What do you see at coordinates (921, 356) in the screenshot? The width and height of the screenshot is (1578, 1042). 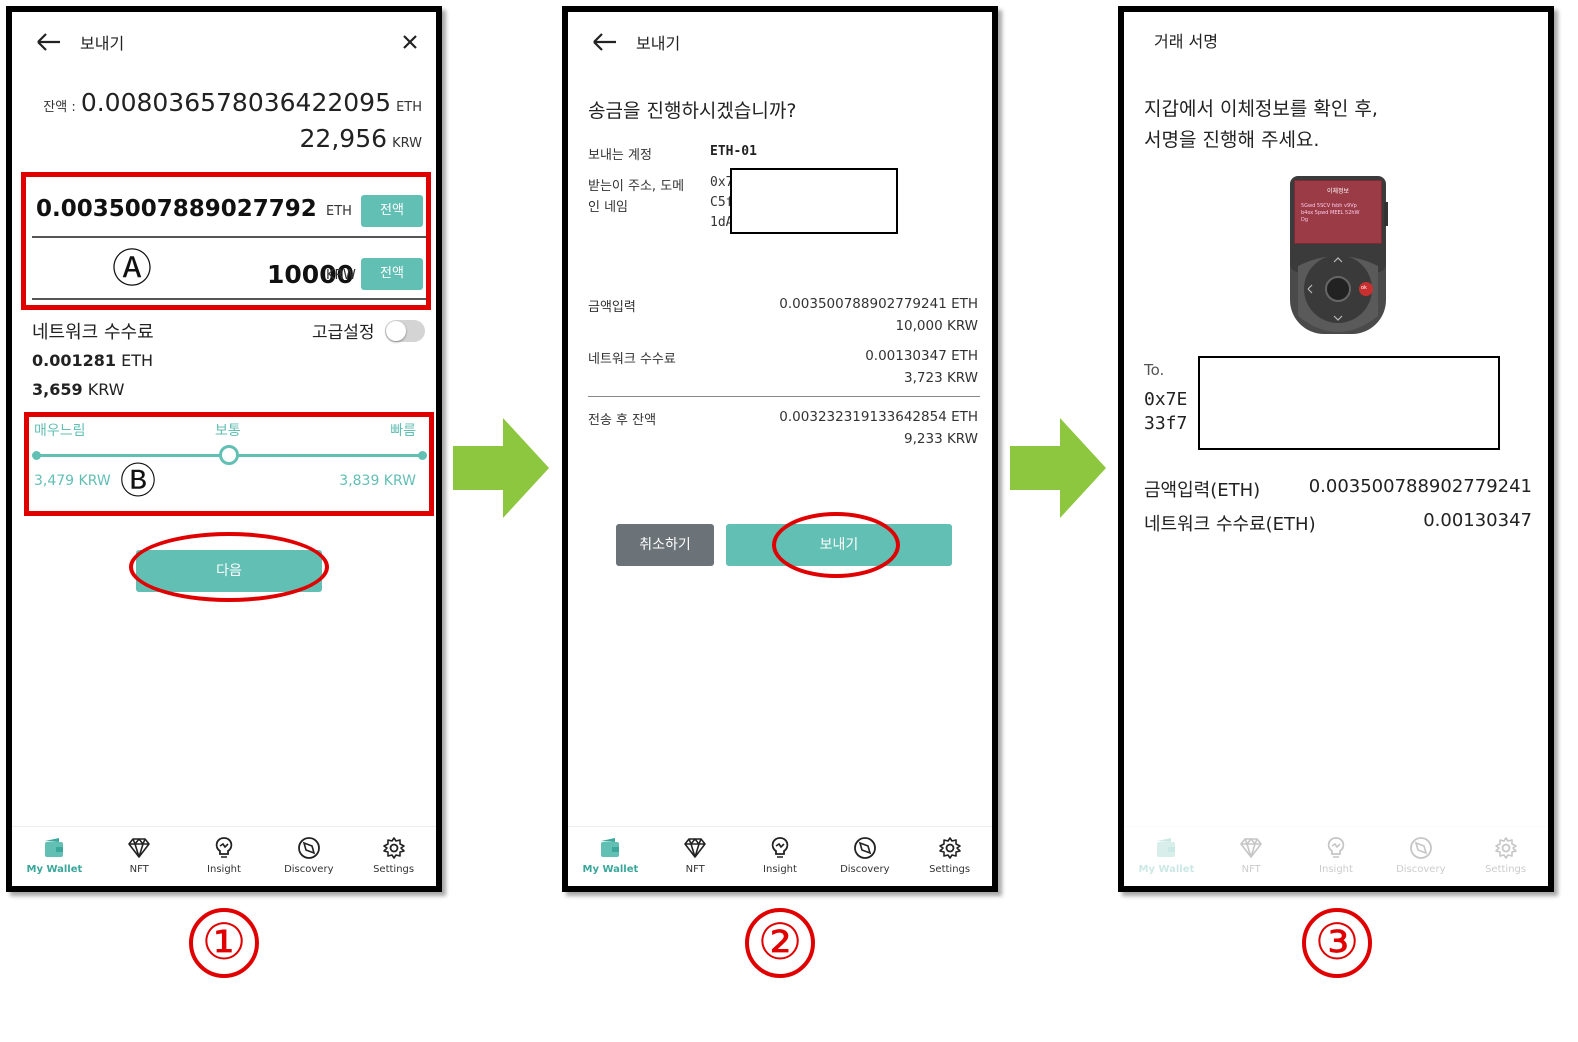 I see `fee-eth-value: 0.00130347 ETH` at bounding box center [921, 356].